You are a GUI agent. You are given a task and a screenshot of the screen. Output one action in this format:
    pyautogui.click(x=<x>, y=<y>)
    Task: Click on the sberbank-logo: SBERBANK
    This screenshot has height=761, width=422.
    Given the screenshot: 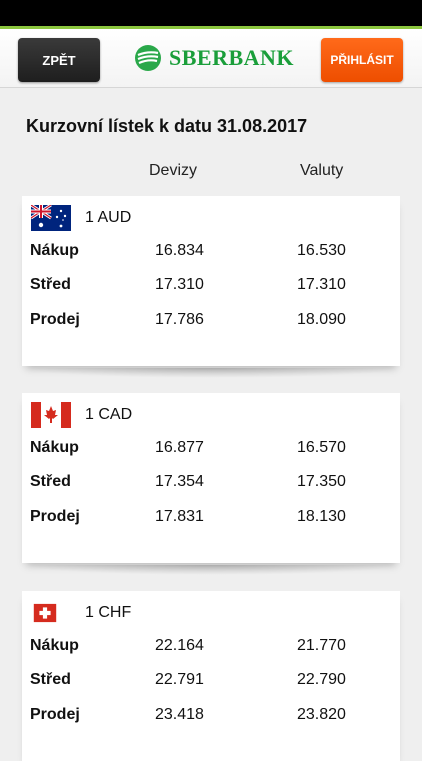 What is the action you would take?
    pyautogui.click(x=213, y=58)
    